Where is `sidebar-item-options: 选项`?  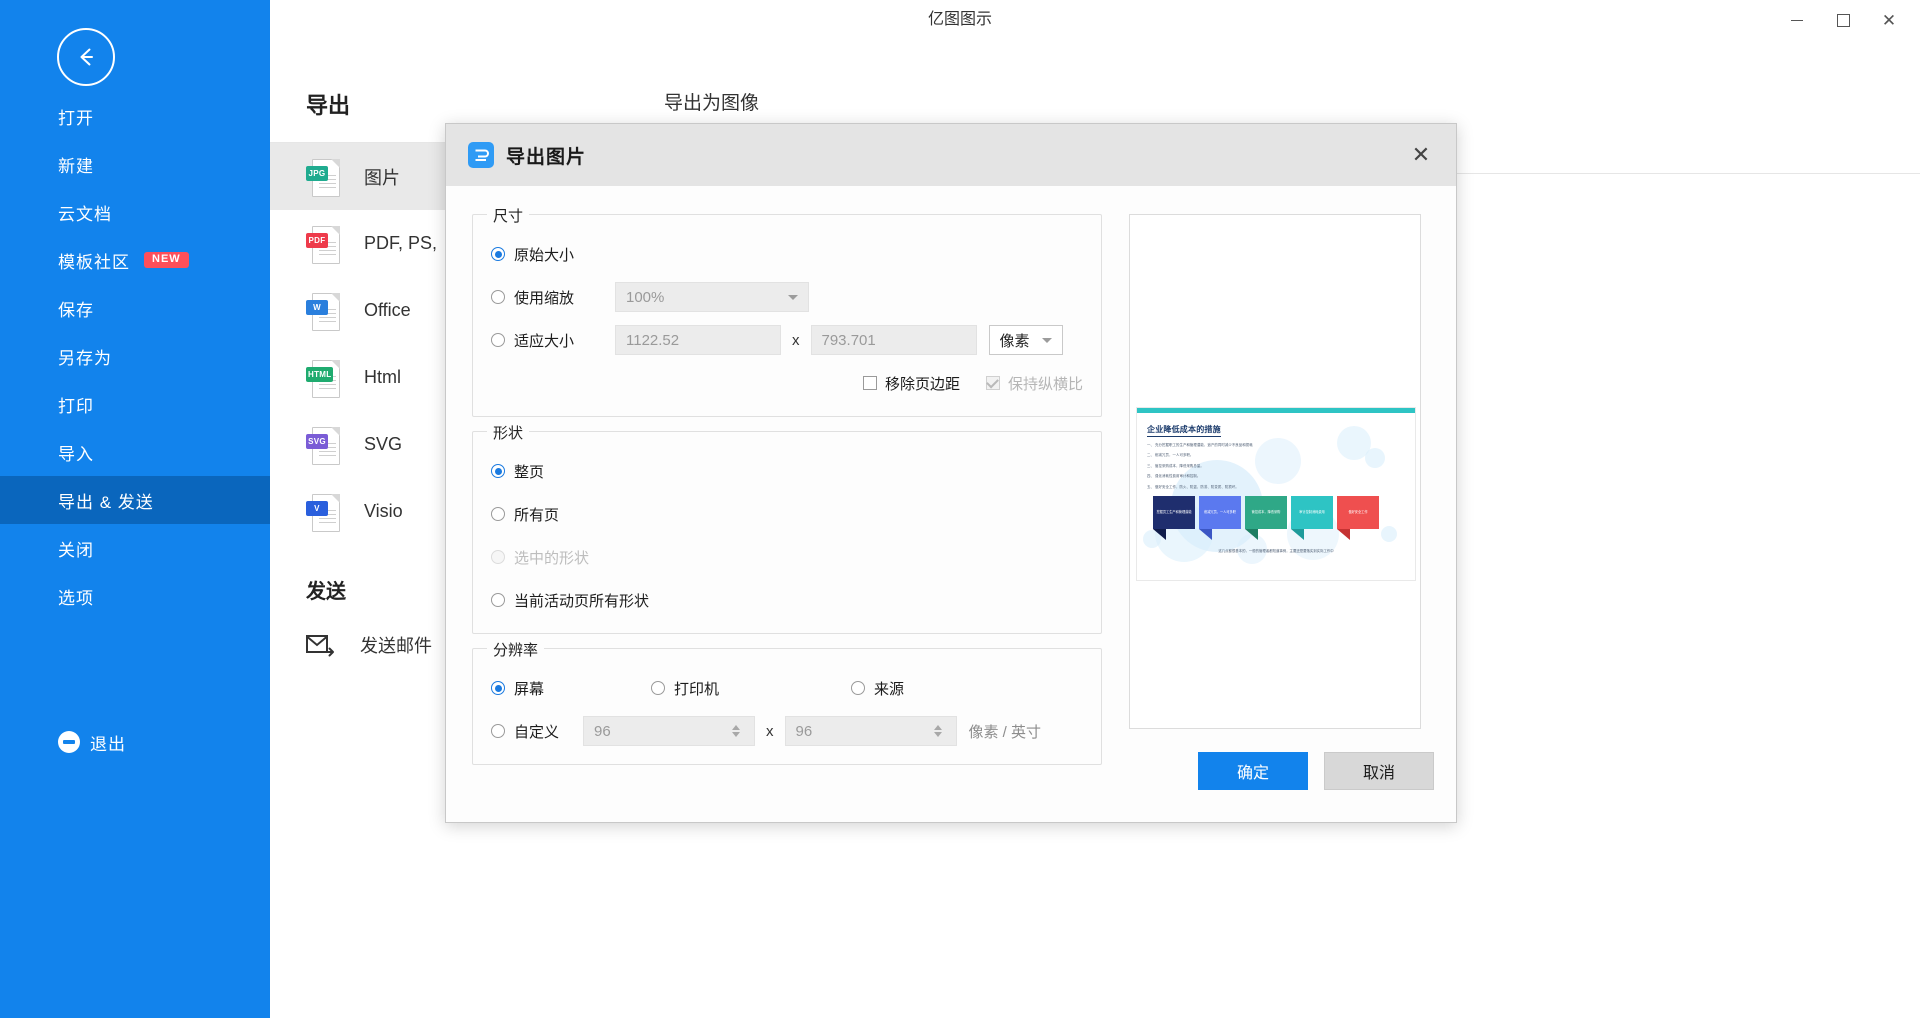 sidebar-item-options: 选项 is located at coordinates (135, 596).